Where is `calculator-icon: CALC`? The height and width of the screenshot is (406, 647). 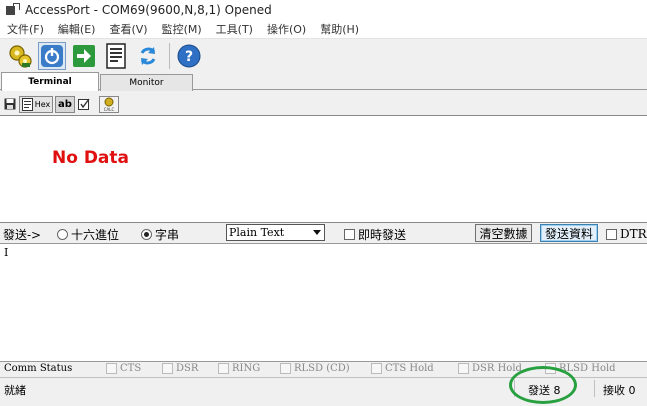 calculator-icon: CALC is located at coordinates (109, 104).